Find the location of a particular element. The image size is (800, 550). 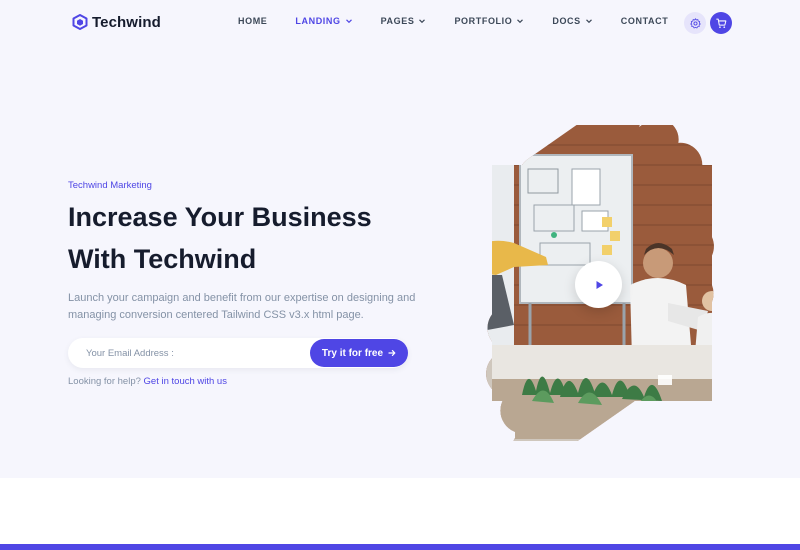

nav-label: Home is located at coordinates (253, 21).